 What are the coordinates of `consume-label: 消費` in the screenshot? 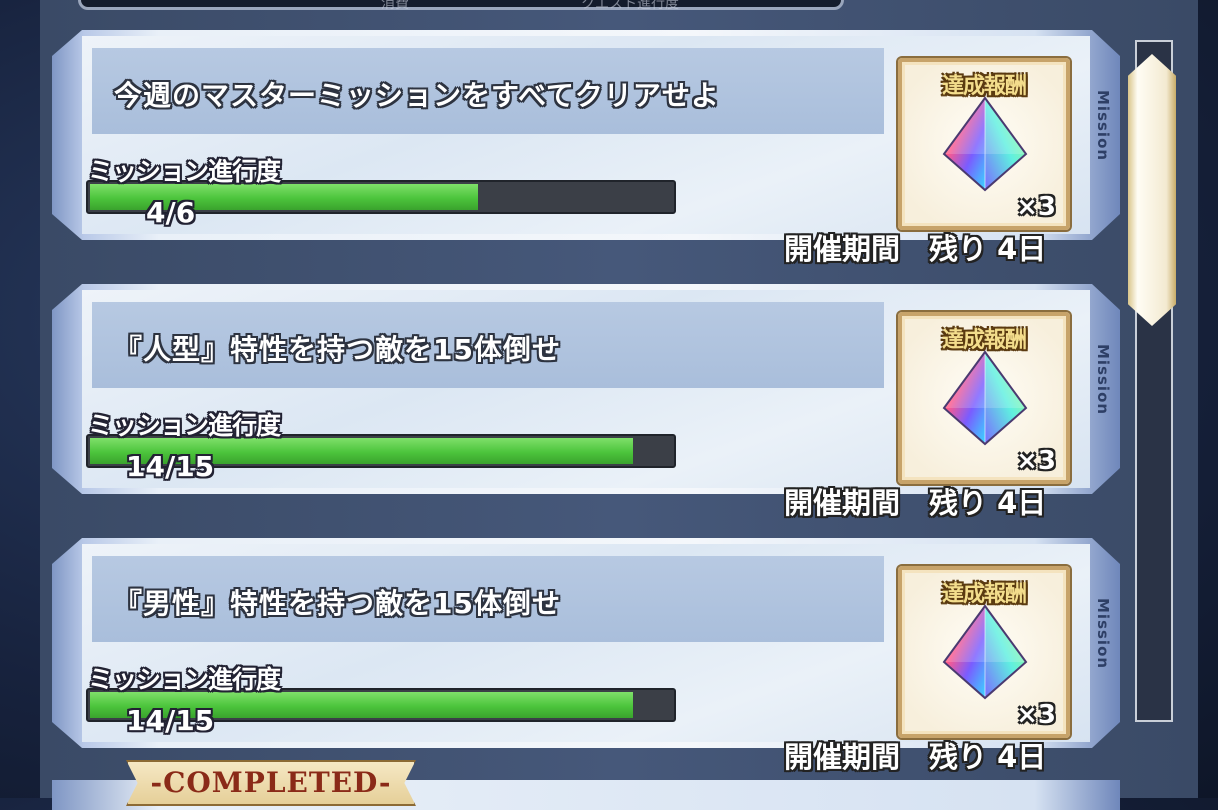 It's located at (395, 6).